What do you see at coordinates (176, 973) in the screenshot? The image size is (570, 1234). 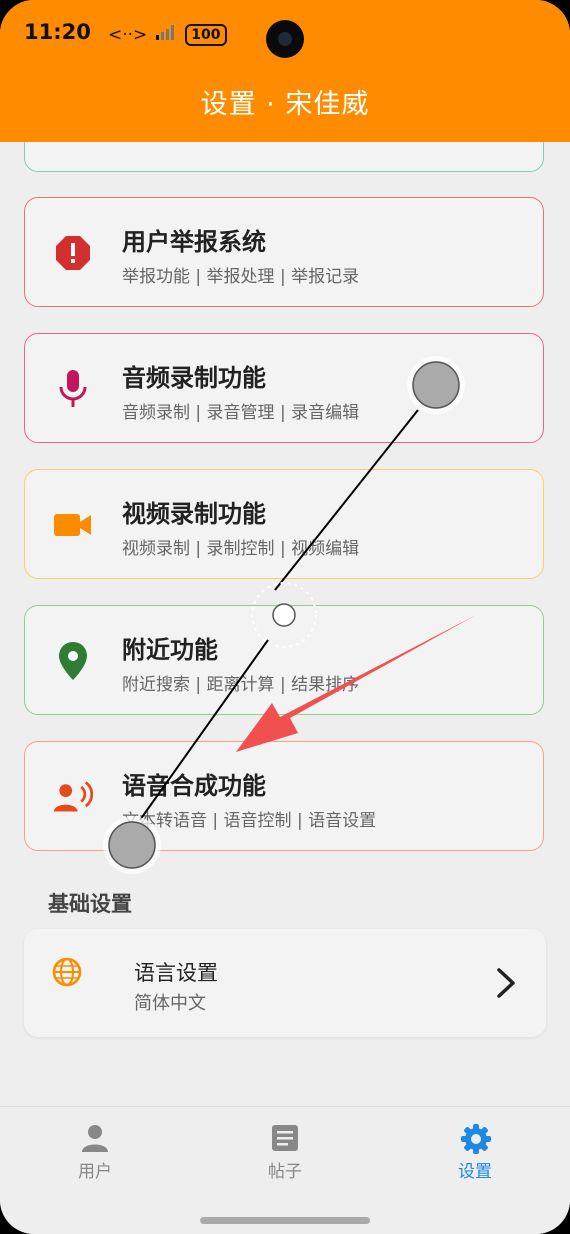 I see `language-setting-title: 语言设置` at bounding box center [176, 973].